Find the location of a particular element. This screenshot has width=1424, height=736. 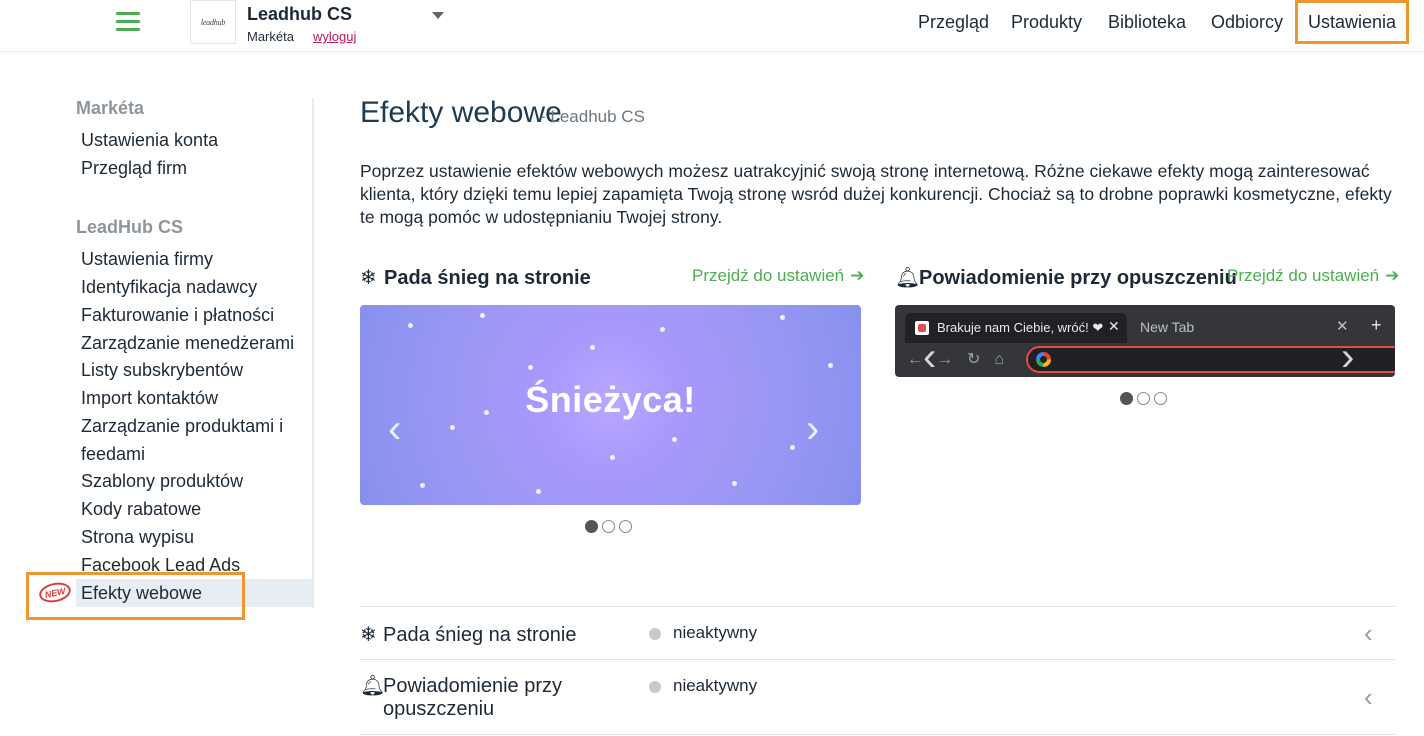

card-notification-settings-link-text: Przejdź do ustawień is located at coordinates (1303, 275).